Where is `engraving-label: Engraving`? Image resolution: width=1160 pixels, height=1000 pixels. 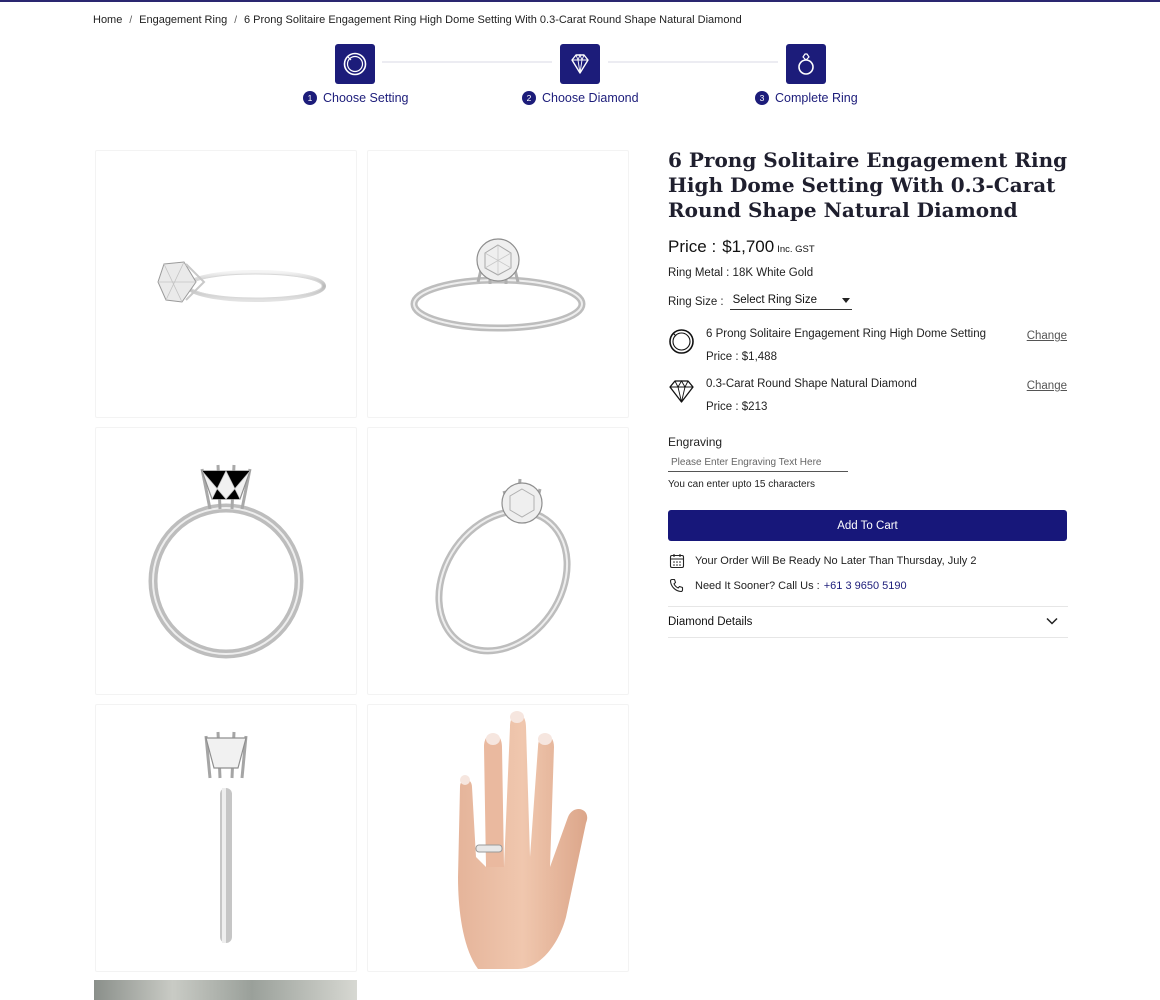
engraving-label: Engraving is located at coordinates (695, 442).